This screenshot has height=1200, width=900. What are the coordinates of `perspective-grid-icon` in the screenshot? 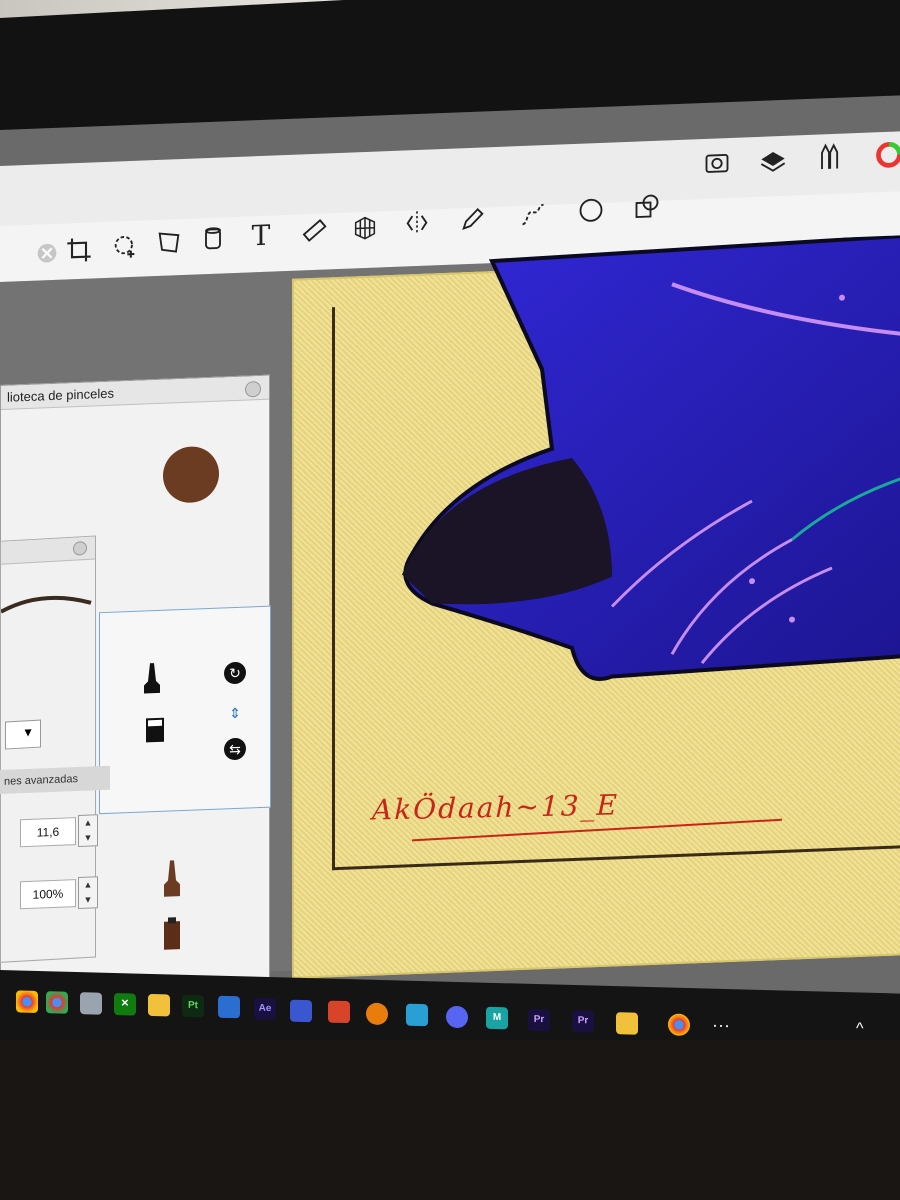 It's located at (365, 226).